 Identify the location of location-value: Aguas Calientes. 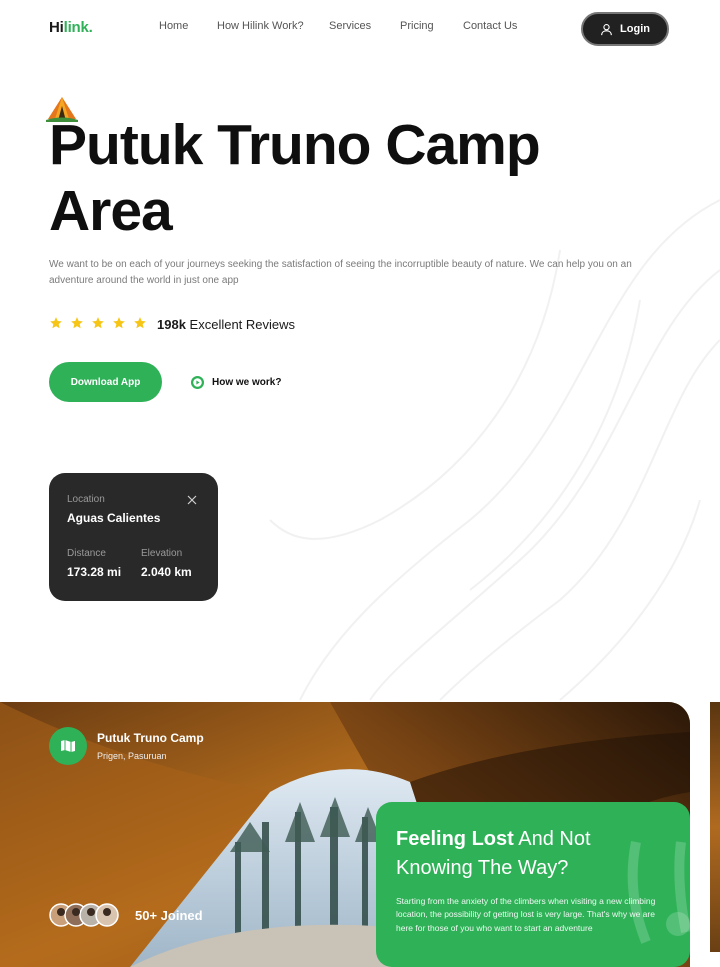
(114, 518).